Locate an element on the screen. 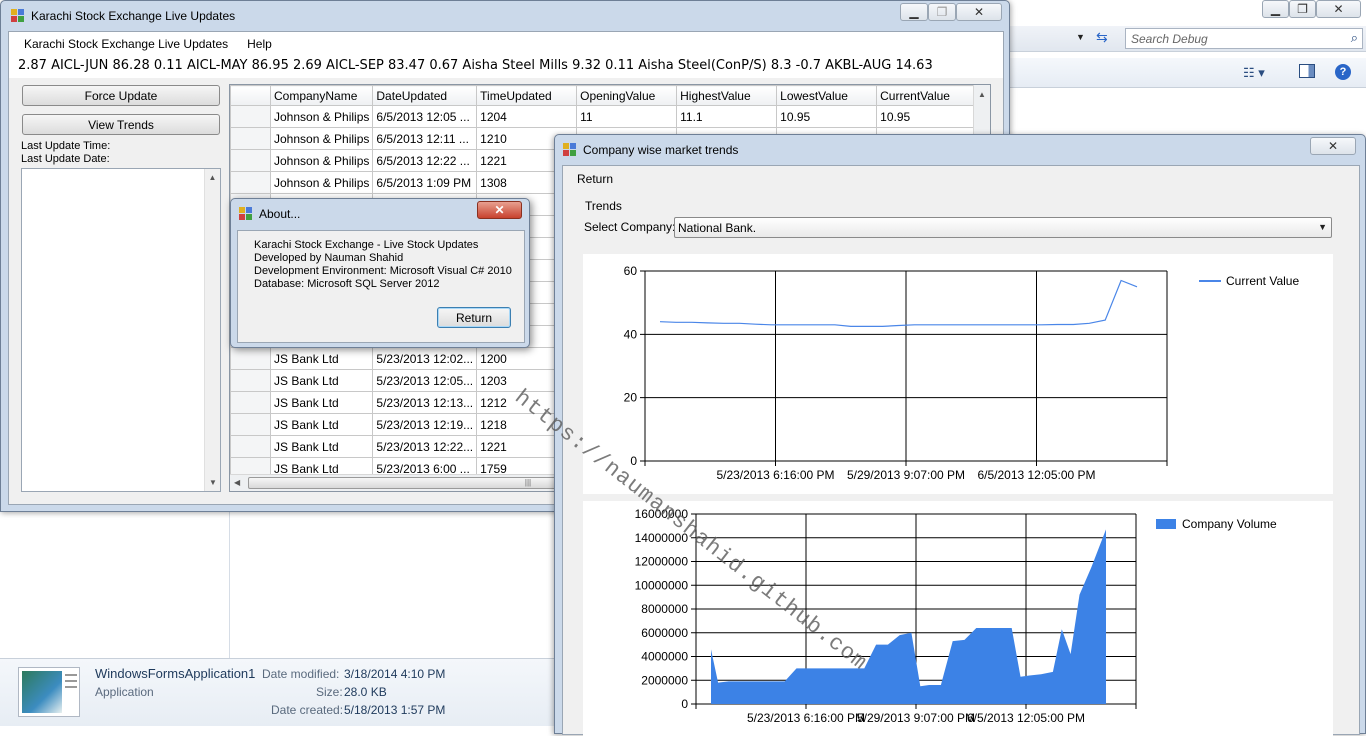 Image resolution: width=1366 pixels, height=736 pixels. trends-close-button: ✕ is located at coordinates (1333, 146).